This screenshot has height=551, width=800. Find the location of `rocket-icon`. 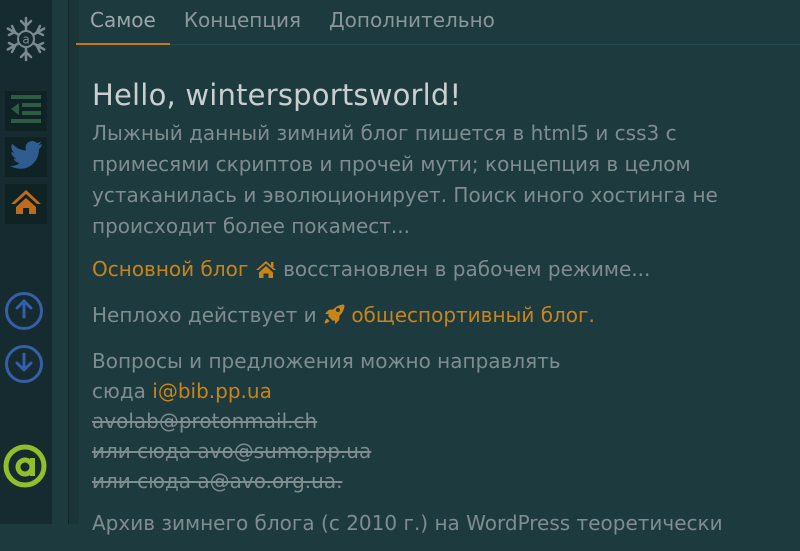

rocket-icon is located at coordinates (334, 318).